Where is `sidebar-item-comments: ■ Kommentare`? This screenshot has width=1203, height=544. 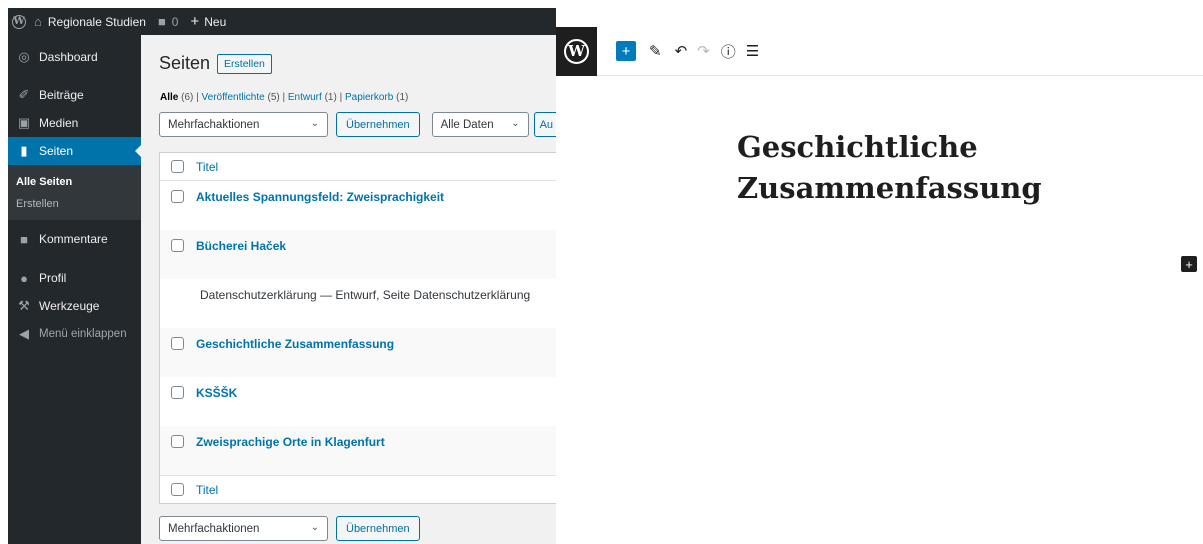 sidebar-item-comments: ■ Kommentare is located at coordinates (74, 239).